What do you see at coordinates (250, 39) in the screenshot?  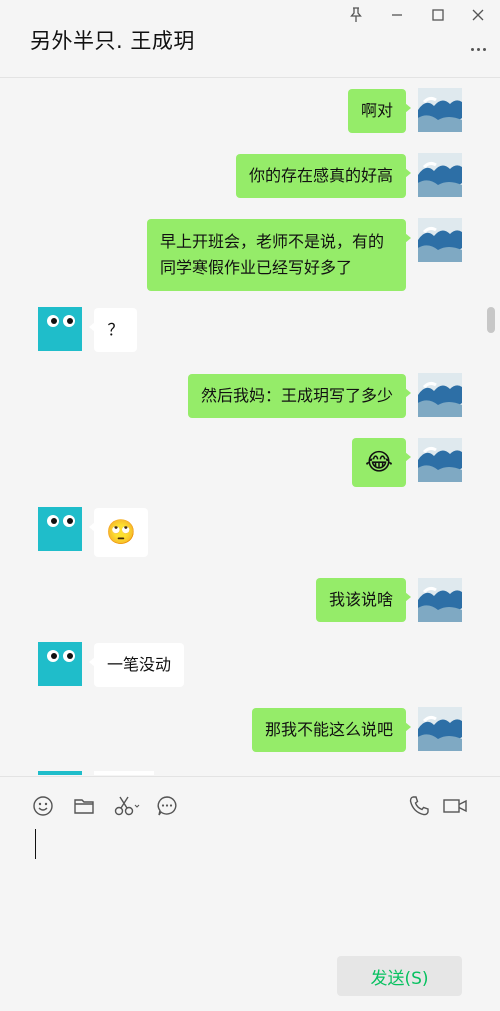 I see `chat-header: 另外半只. 王成玥` at bounding box center [250, 39].